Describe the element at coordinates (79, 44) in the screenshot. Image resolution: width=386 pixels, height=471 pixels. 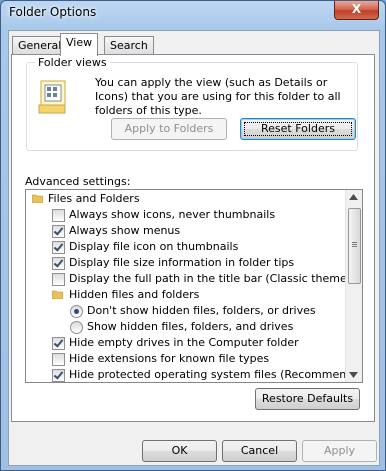
I see `tab-view: View` at that location.